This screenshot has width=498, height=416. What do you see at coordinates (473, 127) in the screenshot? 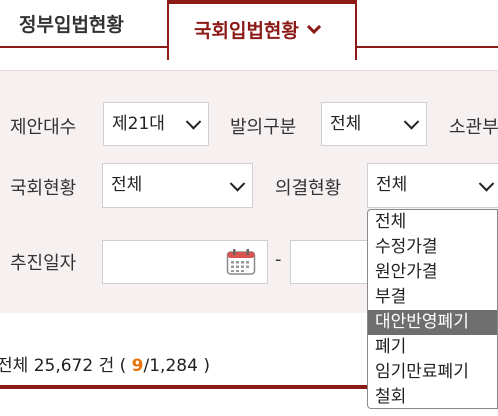
I see `committee-label: 소관부` at bounding box center [473, 127].